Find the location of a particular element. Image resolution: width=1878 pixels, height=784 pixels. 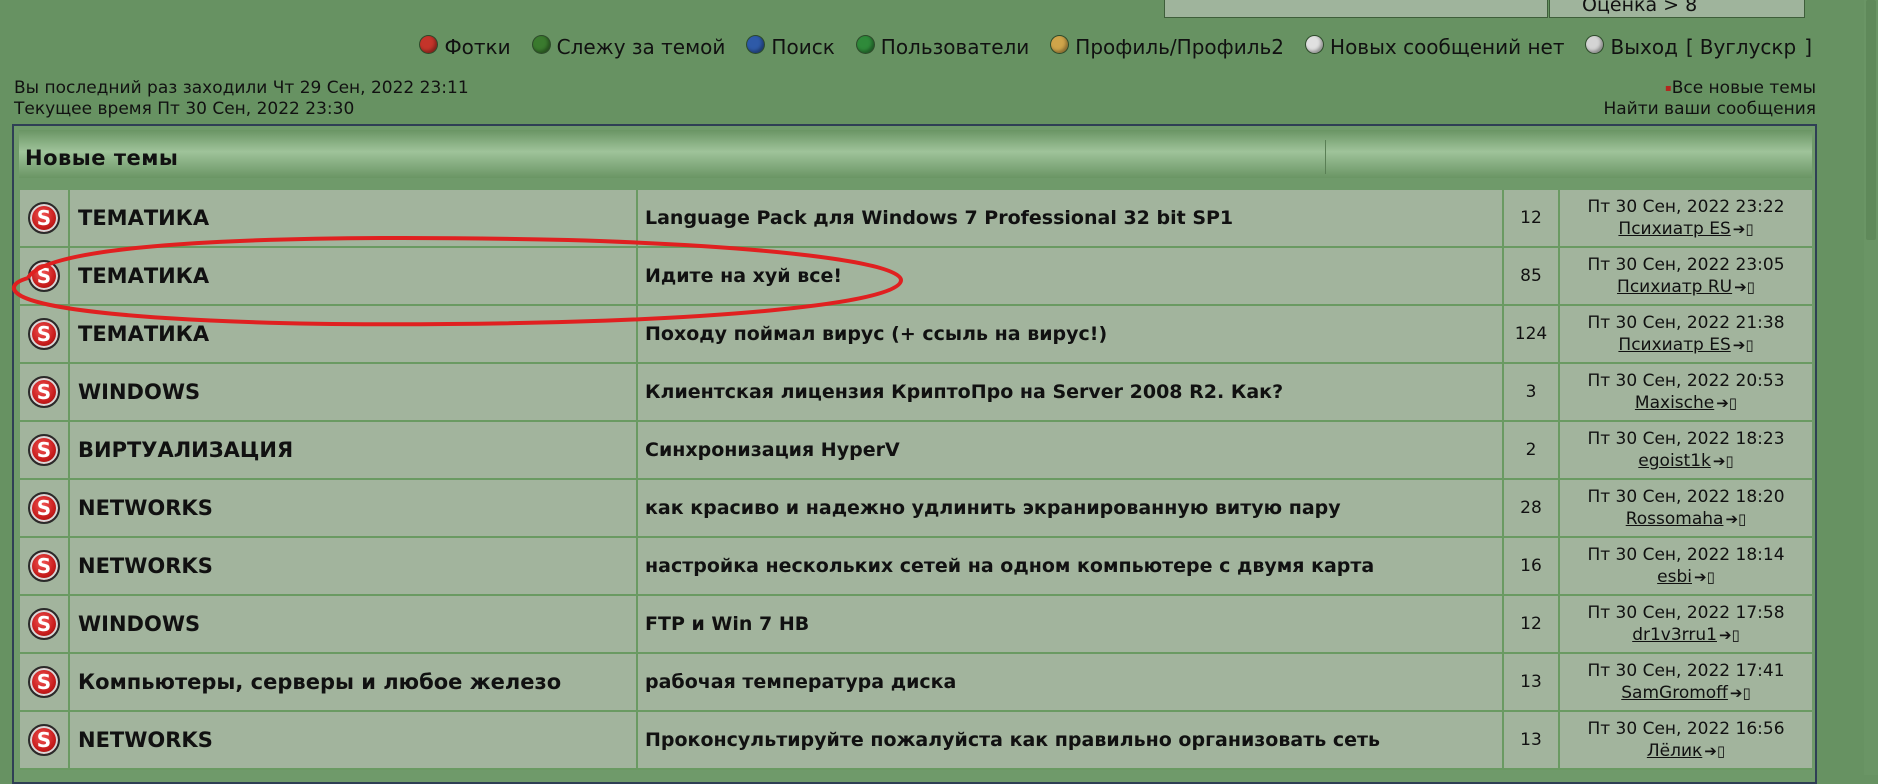

nav-users: Пользователи is located at coordinates (942, 47).